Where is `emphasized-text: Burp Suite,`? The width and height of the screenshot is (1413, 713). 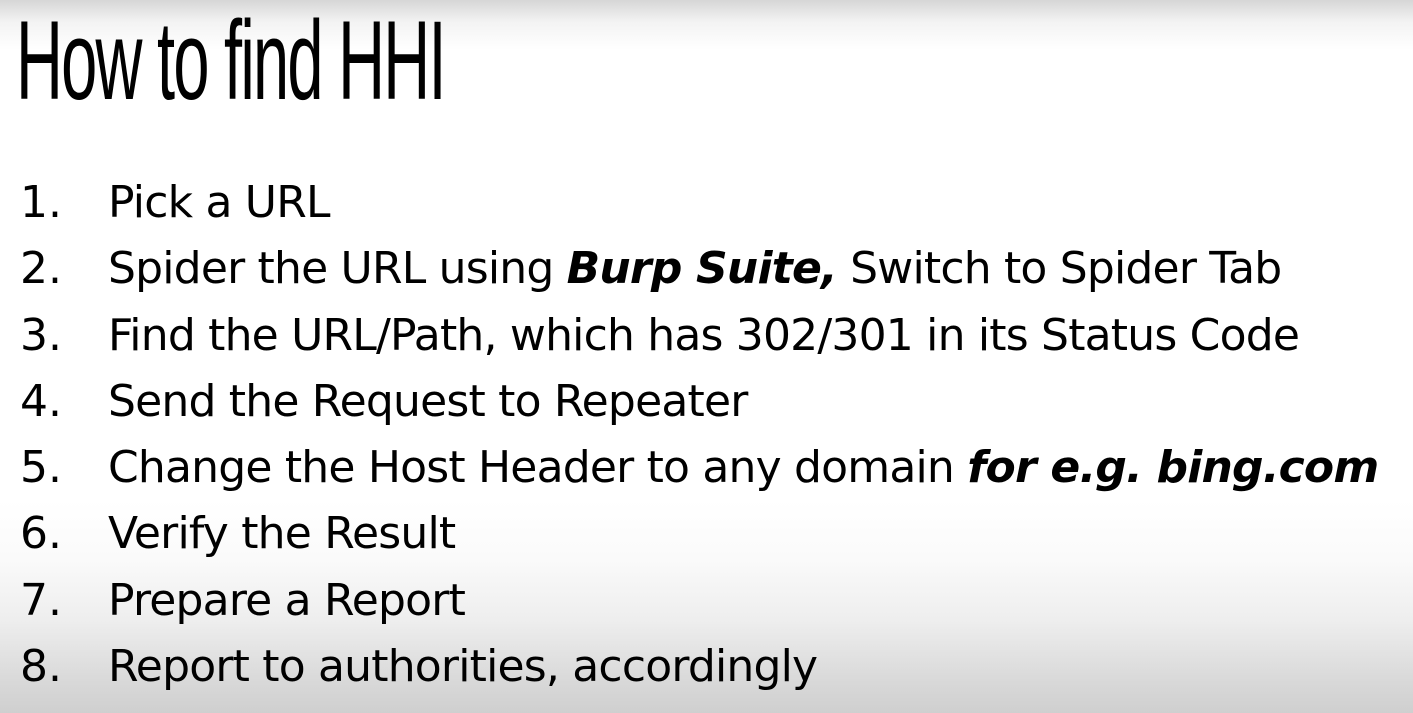 emphasized-text: Burp Suite, is located at coordinates (702, 269).